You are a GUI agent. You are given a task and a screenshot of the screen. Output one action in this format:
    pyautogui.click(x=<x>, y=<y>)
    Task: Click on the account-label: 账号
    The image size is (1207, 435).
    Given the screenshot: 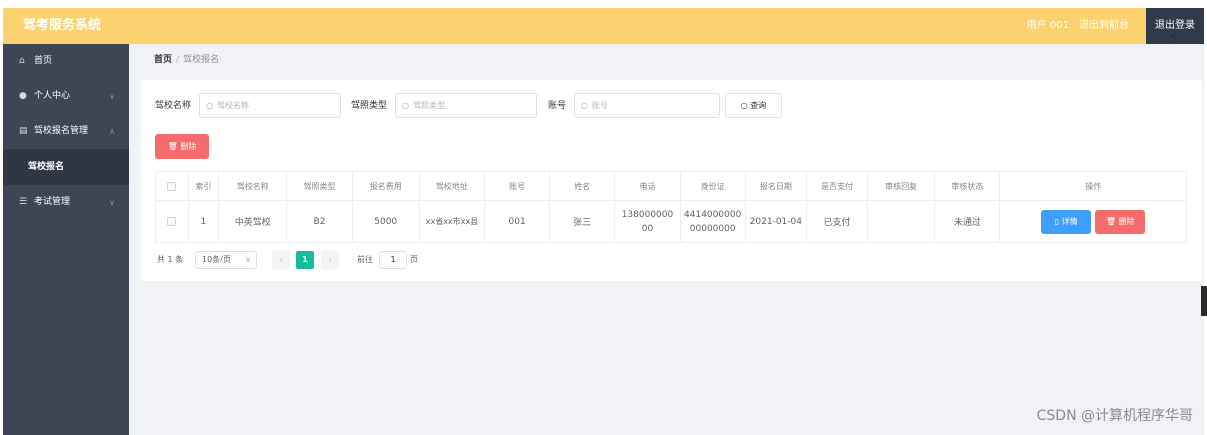 What is the action you would take?
    pyautogui.click(x=557, y=106)
    